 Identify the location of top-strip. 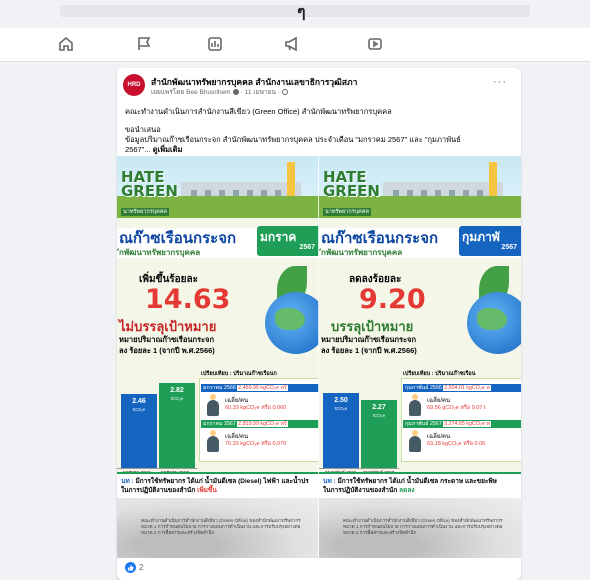
(295, 11).